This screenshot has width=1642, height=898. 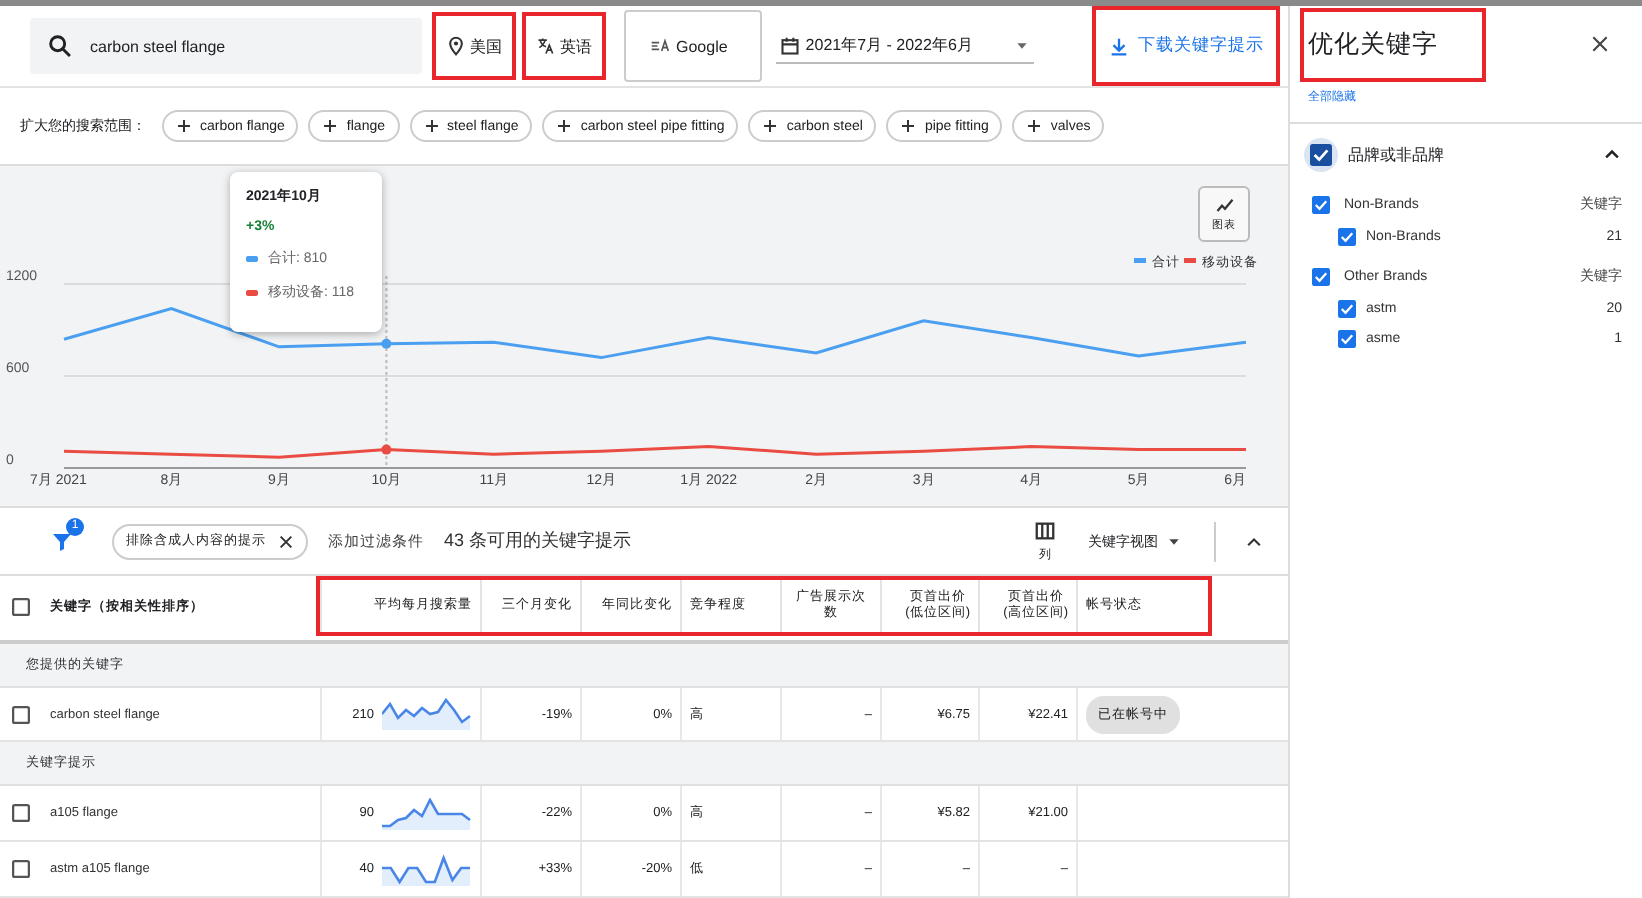 I want to click on results-summary: 43 条可用的关键字提示, so click(x=538, y=541).